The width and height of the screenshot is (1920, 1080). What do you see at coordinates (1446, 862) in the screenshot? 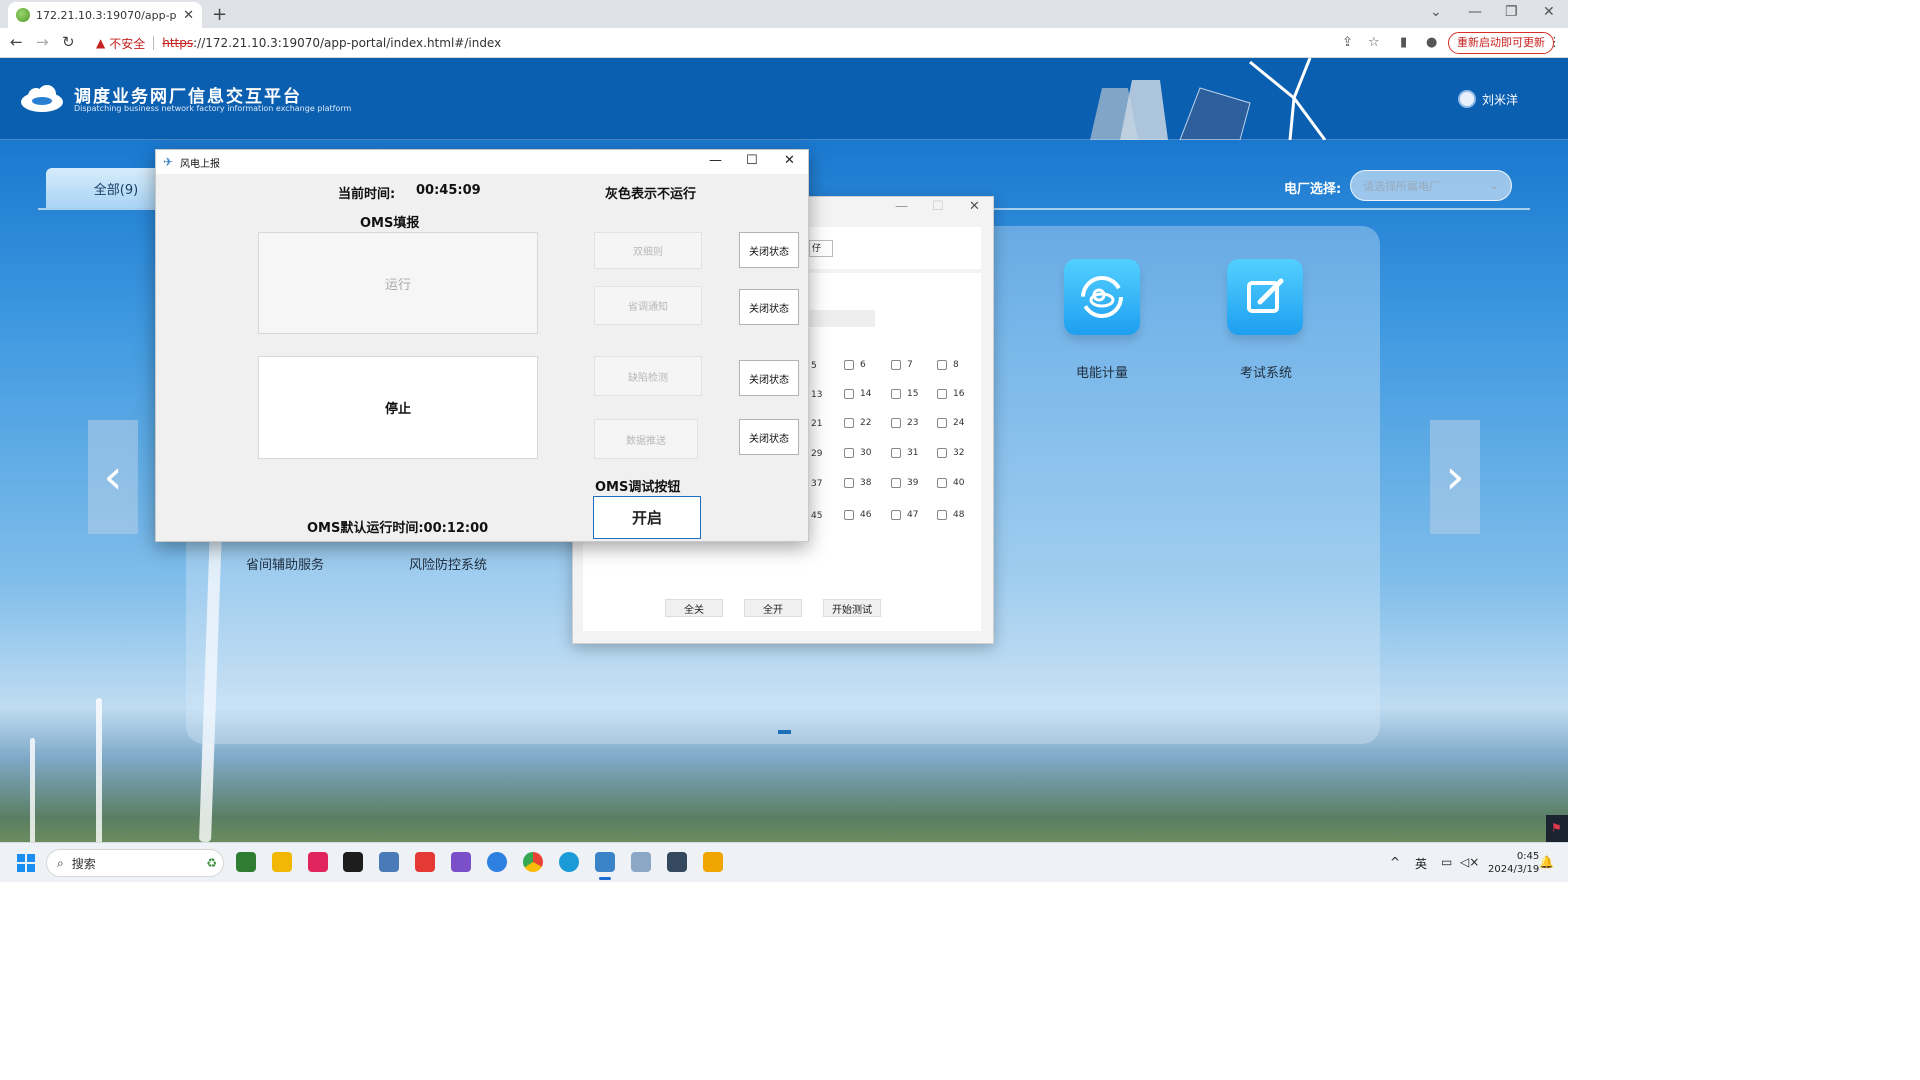
I see `network-icon: ▭` at bounding box center [1446, 862].